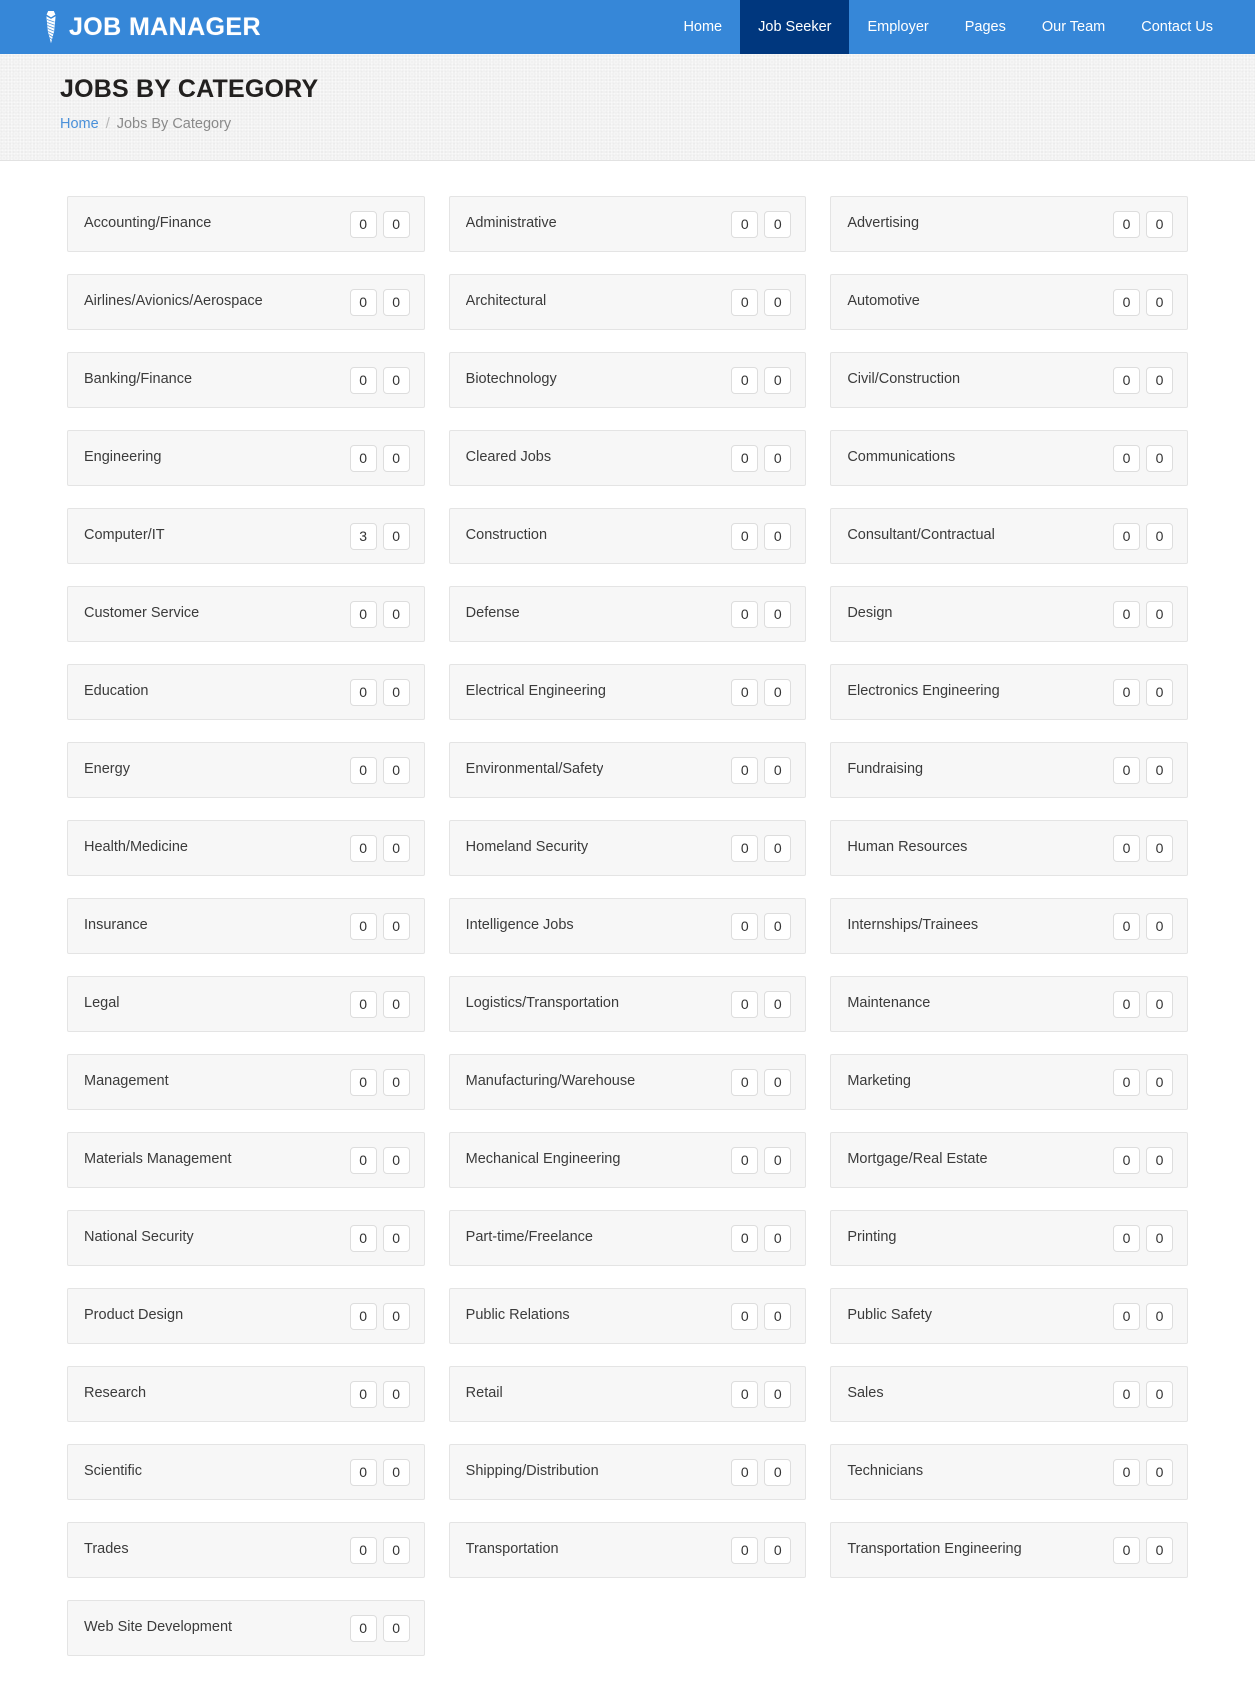  I want to click on category-card: Trades 0 0, so click(246, 1550).